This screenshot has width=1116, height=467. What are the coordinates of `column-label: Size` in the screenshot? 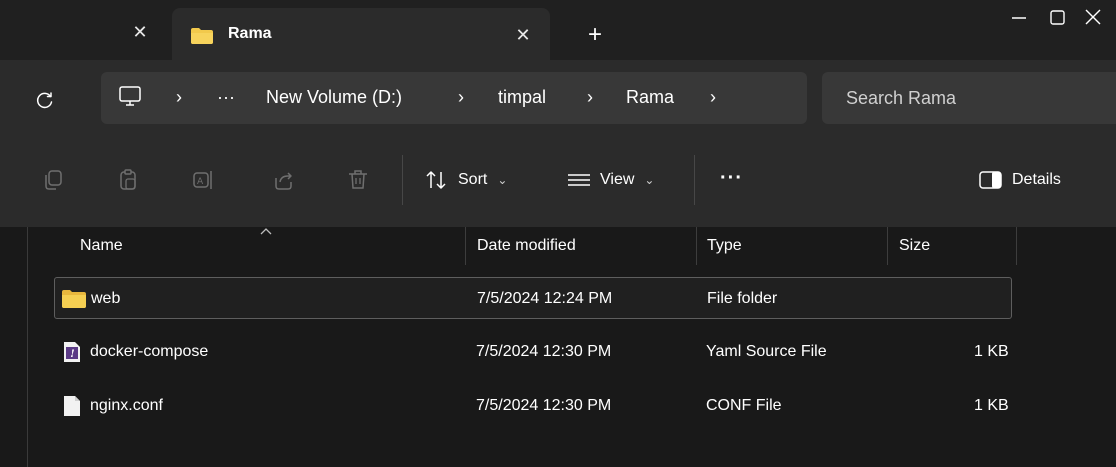 It's located at (915, 245).